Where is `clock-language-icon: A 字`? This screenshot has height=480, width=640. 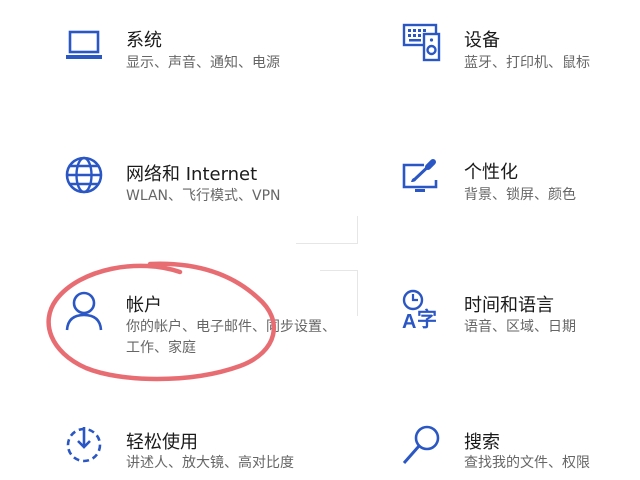 clock-language-icon: A 字 is located at coordinates (419, 310).